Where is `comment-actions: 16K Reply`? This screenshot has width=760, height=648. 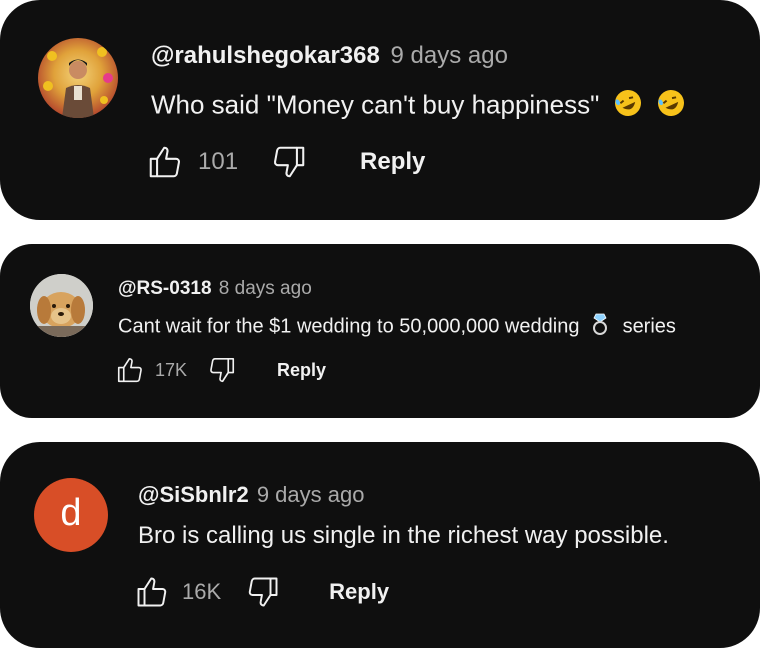 comment-actions: 16K Reply is located at coordinates (261, 592).